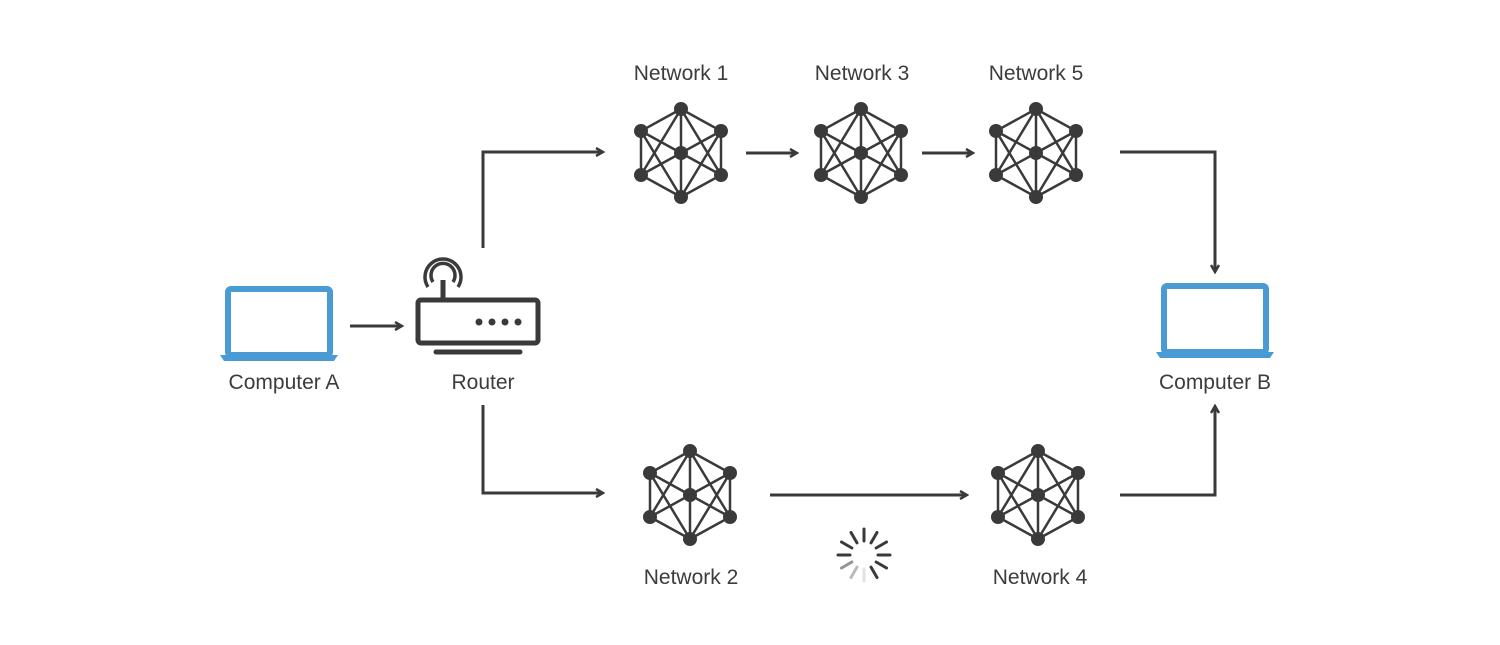 The width and height of the screenshot is (1500, 645). What do you see at coordinates (1036, 73) in the screenshot?
I see `network5-label: Network 5` at bounding box center [1036, 73].